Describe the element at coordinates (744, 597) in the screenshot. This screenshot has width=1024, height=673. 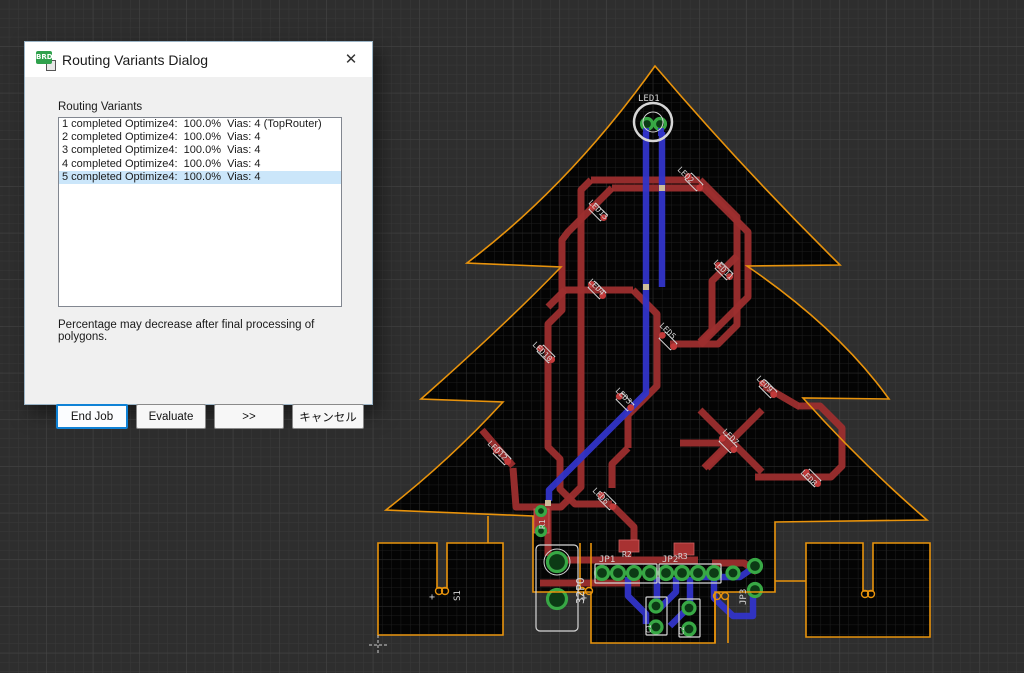
I see `ref-designator: JP3` at that location.